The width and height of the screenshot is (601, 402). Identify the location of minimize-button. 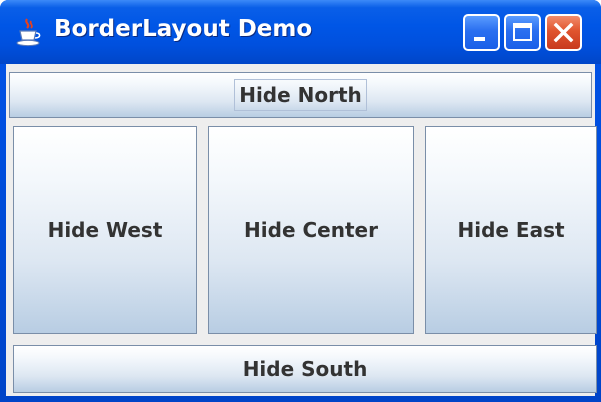
(481, 32).